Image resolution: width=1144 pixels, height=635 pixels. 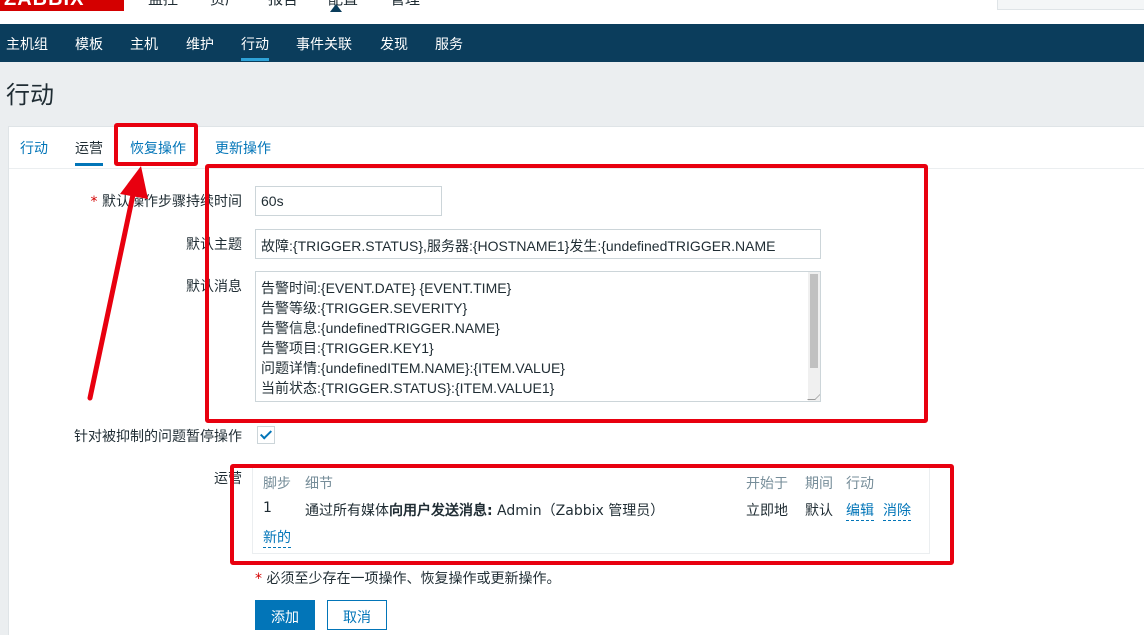 I want to click on annotation-arrow, so click(x=117, y=283).